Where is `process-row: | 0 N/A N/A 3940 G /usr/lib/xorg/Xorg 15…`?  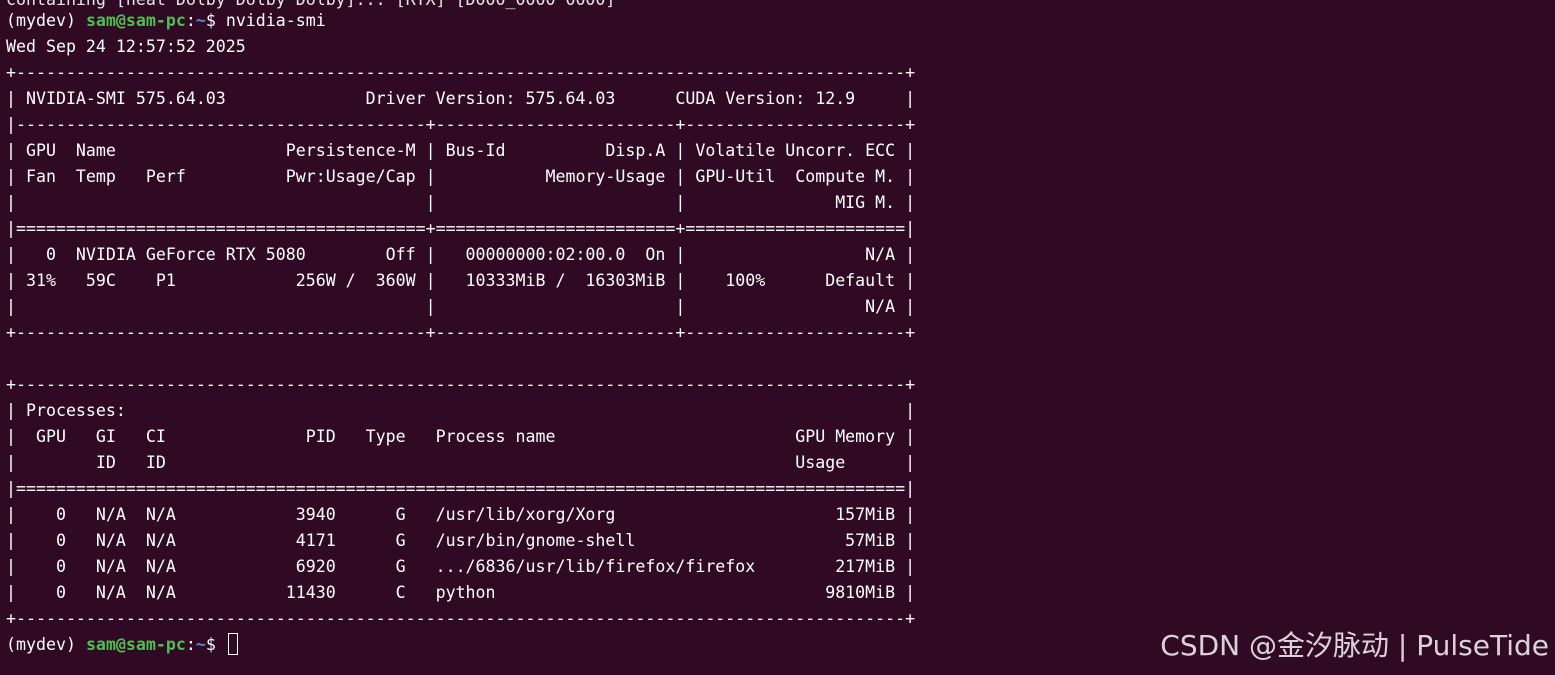 process-row: | 0 N/A N/A 3940 G /usr/lib/xorg/Xorg 15… is located at coordinates (461, 514).